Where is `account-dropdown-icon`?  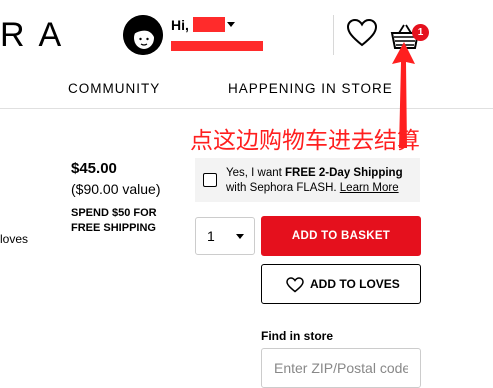
account-dropdown-icon is located at coordinates (231, 24).